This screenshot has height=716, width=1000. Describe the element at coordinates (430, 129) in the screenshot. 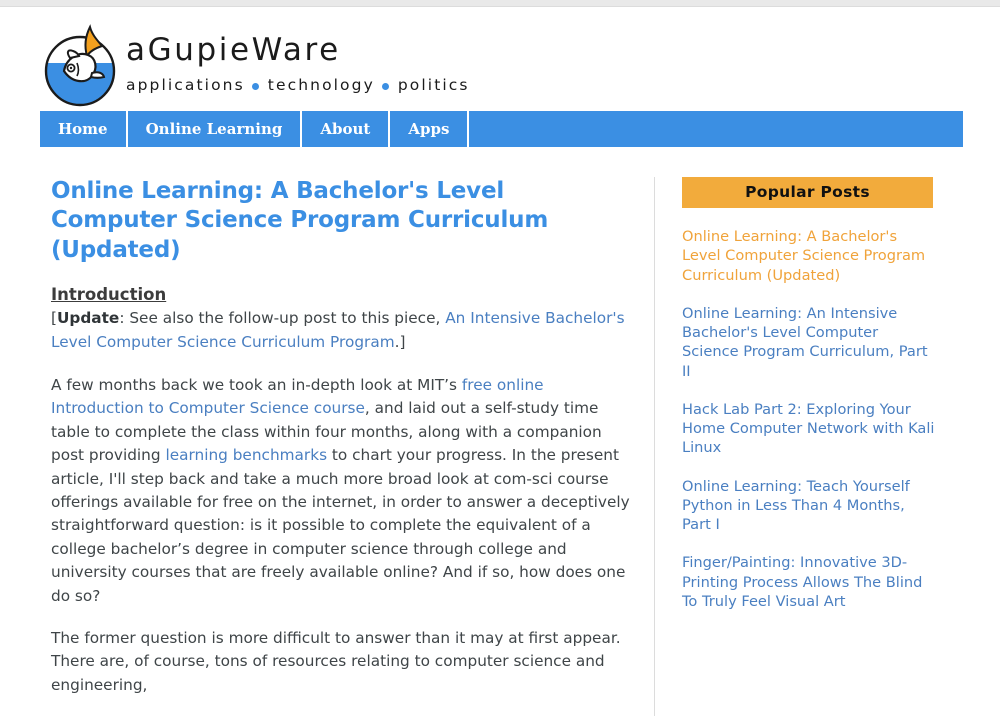

I see `nav-item-apps: Apps` at that location.